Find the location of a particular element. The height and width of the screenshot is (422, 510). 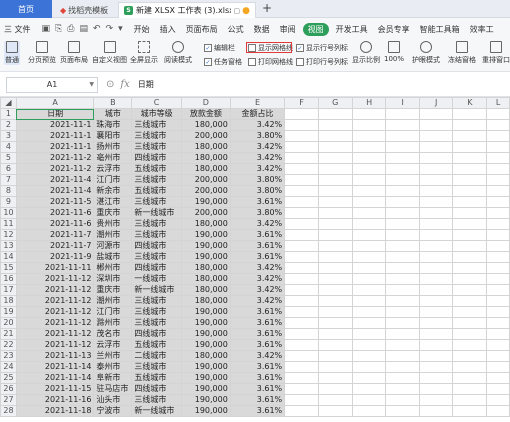

row-header: 1 is located at coordinates (8, 114).